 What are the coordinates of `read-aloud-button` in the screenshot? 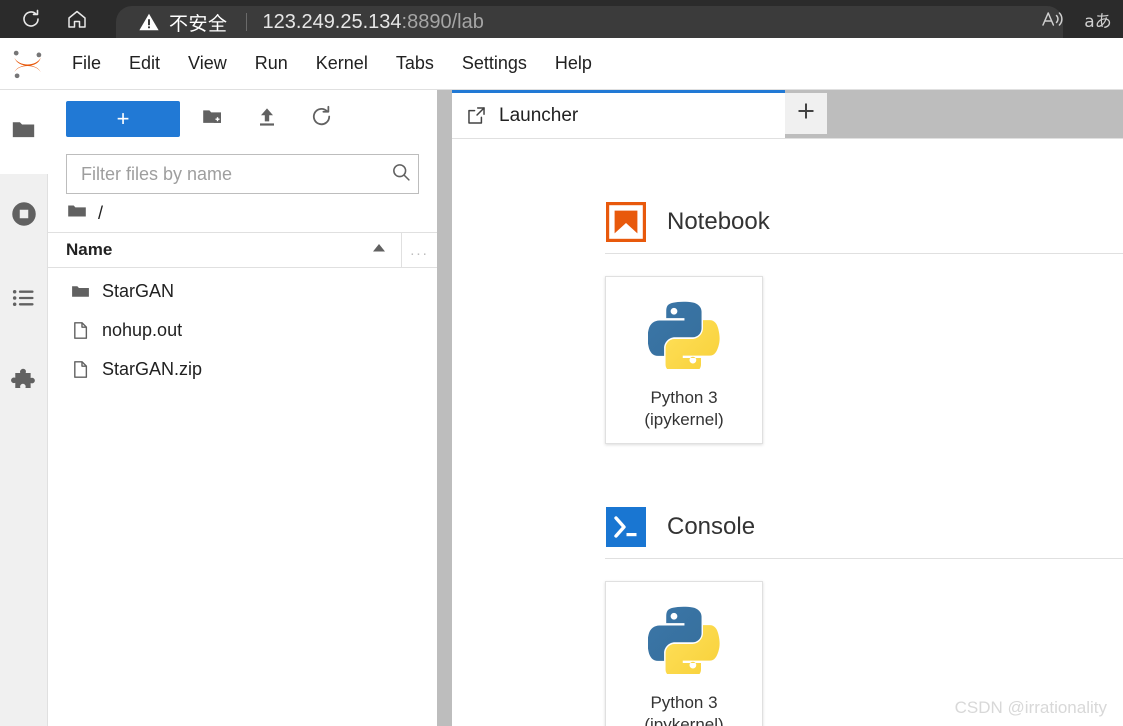 It's located at (1052, 19).